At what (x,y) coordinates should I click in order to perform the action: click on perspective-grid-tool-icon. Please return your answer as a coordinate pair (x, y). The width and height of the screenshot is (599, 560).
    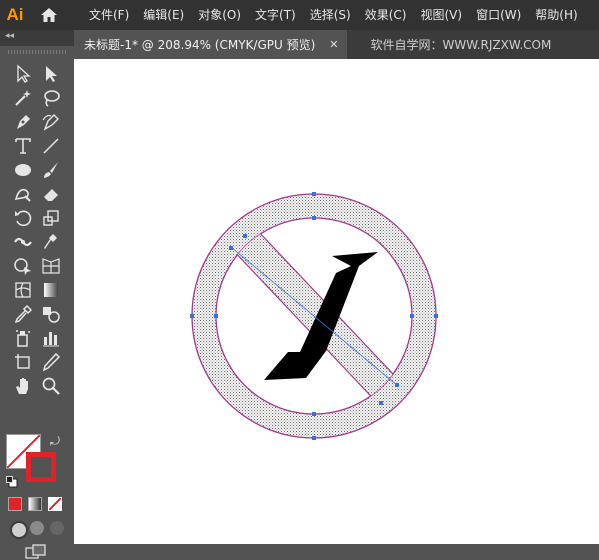
    Looking at the image, I should click on (51, 266).